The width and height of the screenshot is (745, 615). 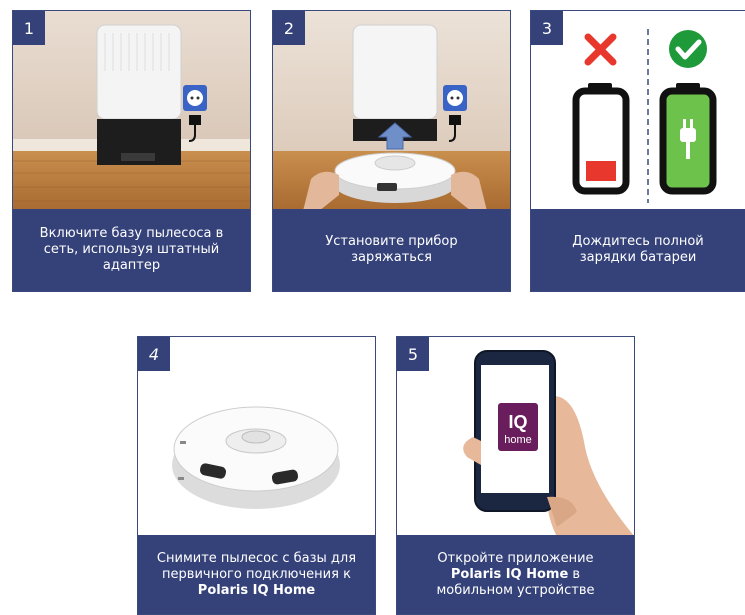 I want to click on step-2-caption: Установите прибор заряжаться, so click(x=391, y=250).